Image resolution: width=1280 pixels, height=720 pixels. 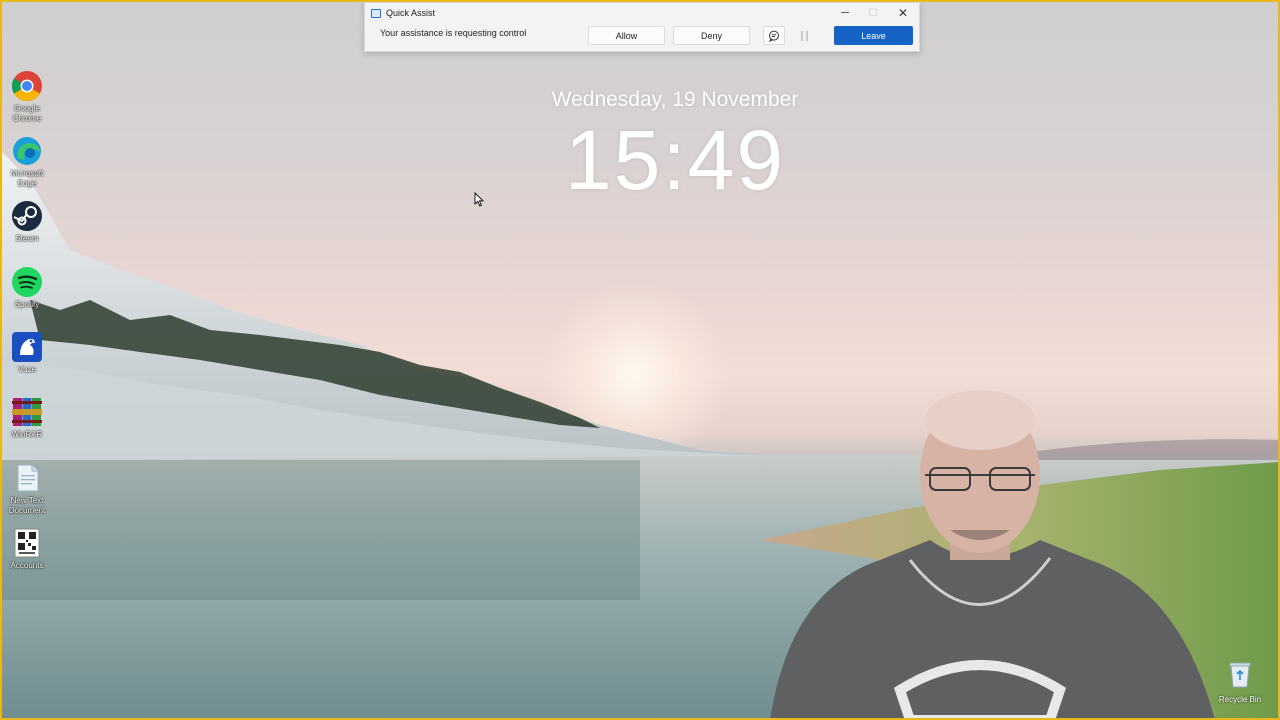 What do you see at coordinates (711, 35) in the screenshot?
I see `deny-button: Deny` at bounding box center [711, 35].